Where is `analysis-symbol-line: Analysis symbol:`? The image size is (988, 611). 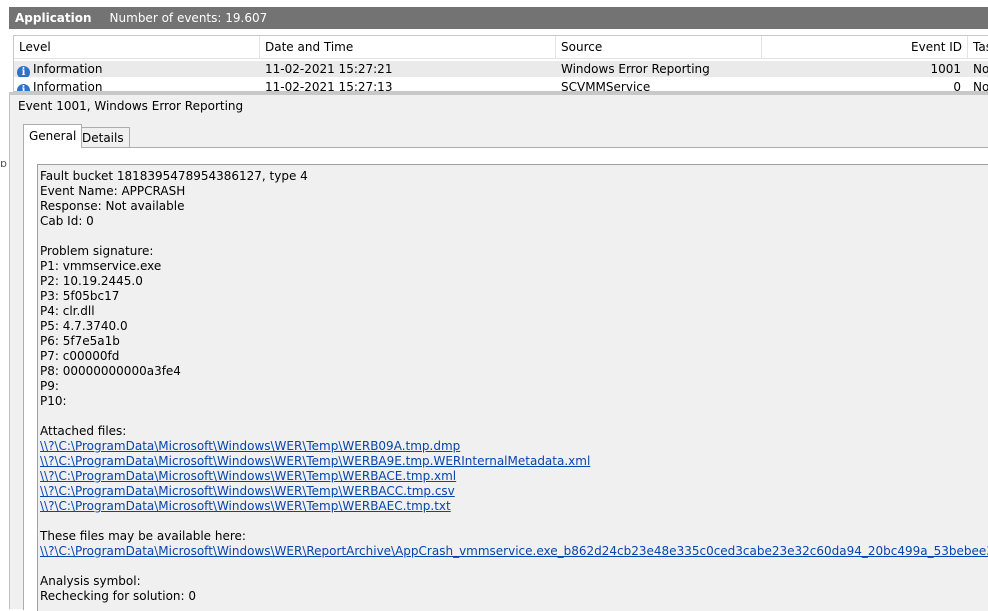 analysis-symbol-line: Analysis symbol: is located at coordinates (90, 581).